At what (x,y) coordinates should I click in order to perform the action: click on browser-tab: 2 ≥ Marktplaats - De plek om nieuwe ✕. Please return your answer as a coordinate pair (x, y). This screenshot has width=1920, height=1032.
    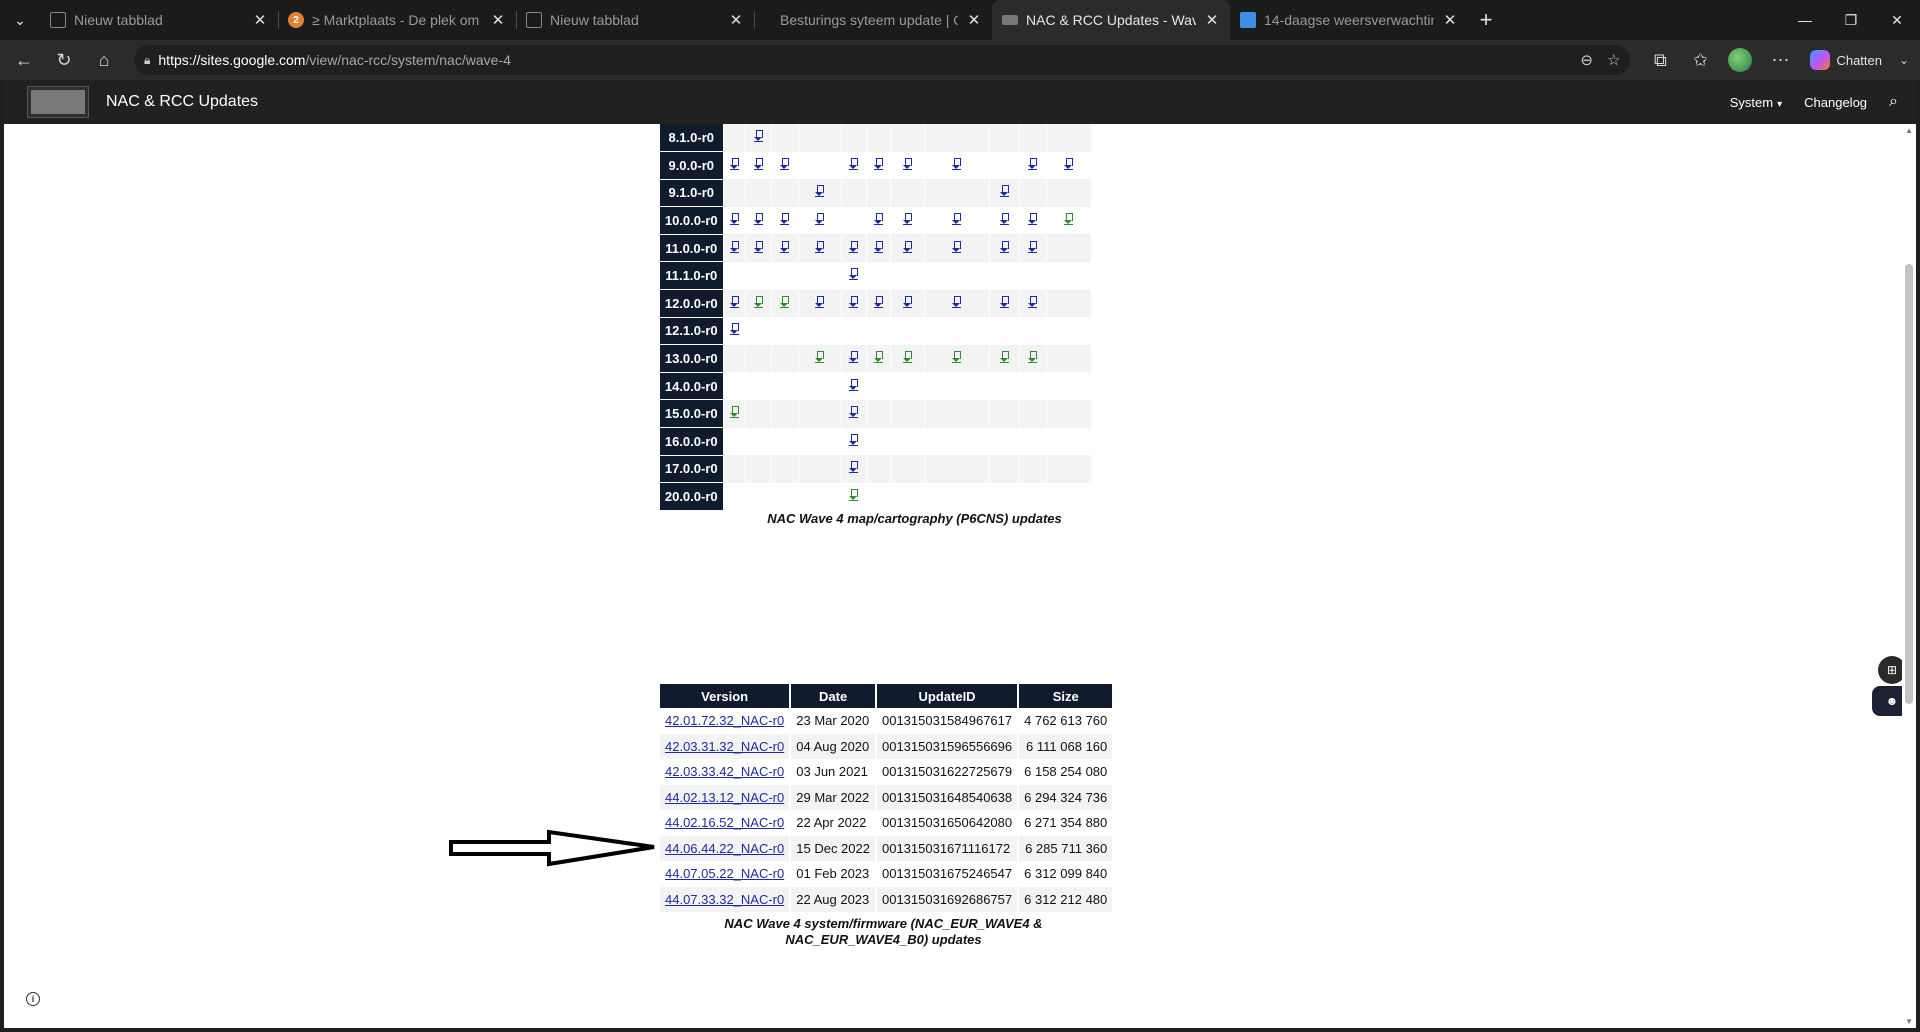
    Looking at the image, I should click on (397, 20).